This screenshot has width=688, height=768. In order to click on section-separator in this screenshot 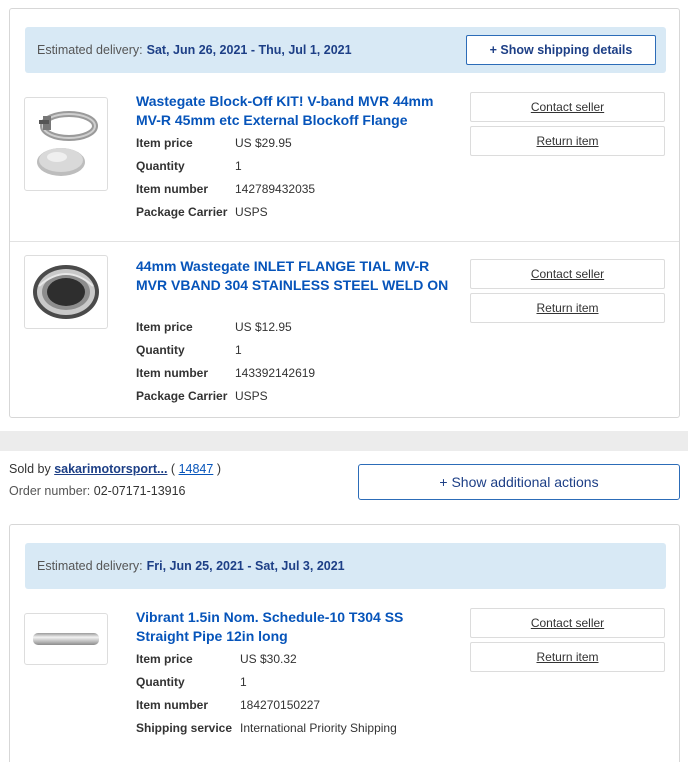, I will do `click(344, 441)`.